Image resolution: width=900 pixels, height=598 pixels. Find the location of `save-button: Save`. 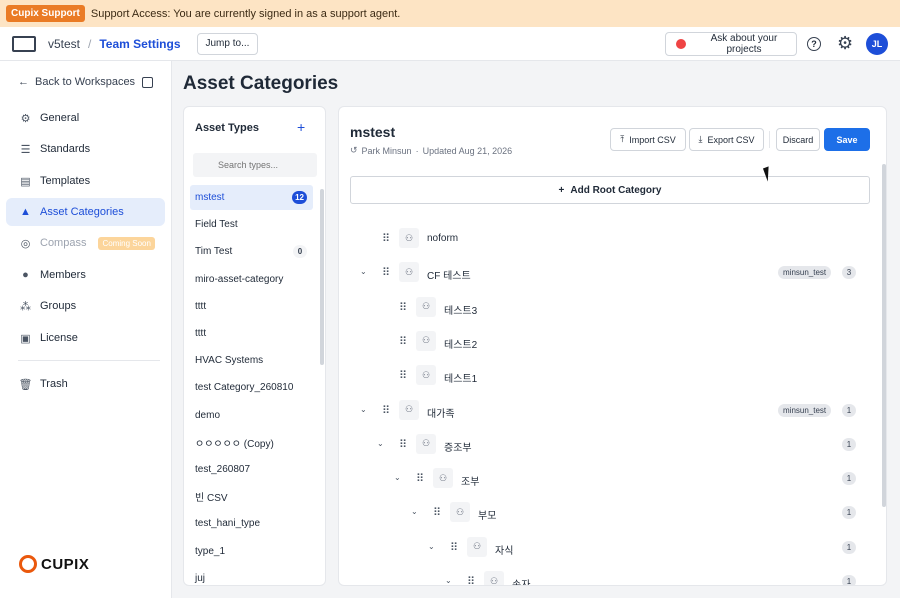

save-button: Save is located at coordinates (847, 139).